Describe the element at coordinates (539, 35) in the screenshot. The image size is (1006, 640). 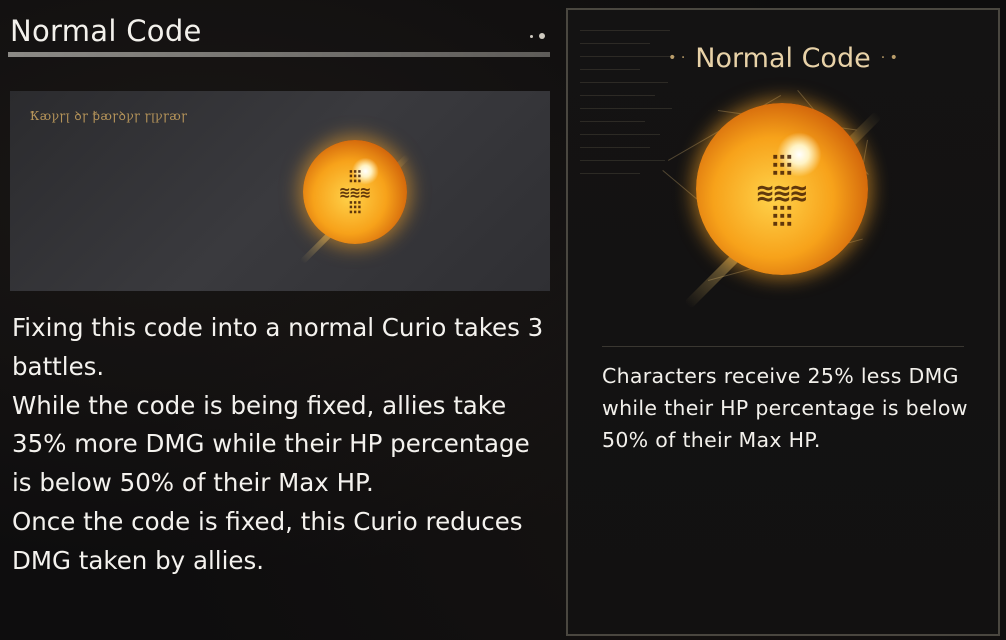
I see `title-dots-icon` at that location.